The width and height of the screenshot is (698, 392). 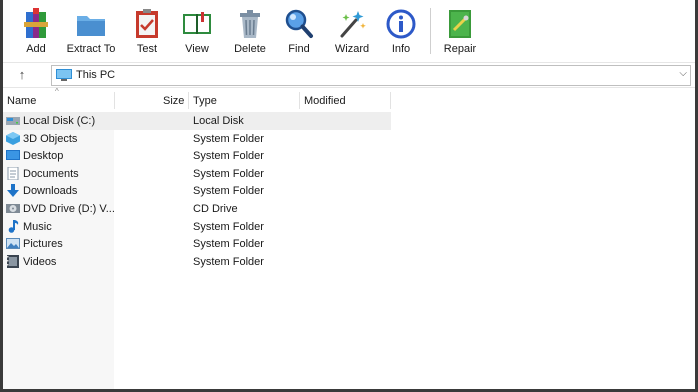 I want to click on delete-button: Delete, so click(x=250, y=32).